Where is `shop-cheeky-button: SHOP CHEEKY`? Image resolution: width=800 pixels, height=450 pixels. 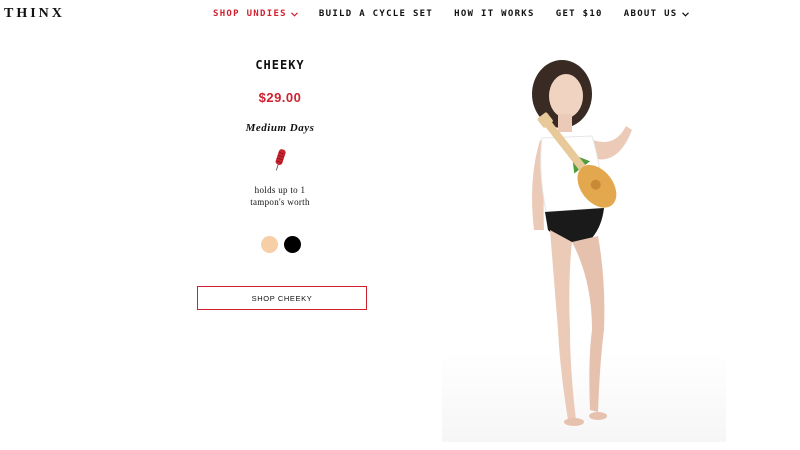 shop-cheeky-button: SHOP CHEEKY is located at coordinates (282, 298).